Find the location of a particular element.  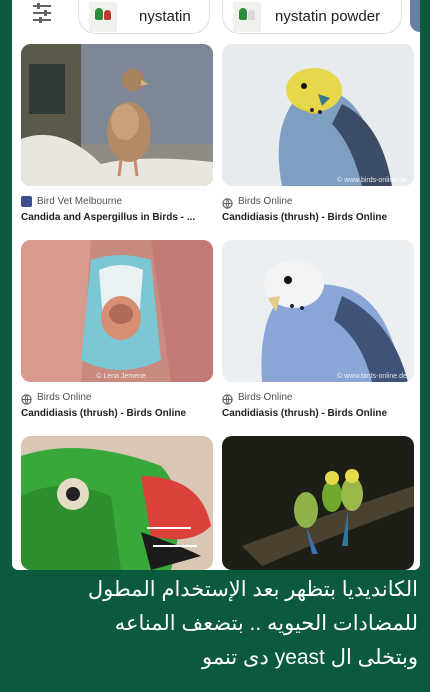

sliders-icon is located at coordinates (42, 13).